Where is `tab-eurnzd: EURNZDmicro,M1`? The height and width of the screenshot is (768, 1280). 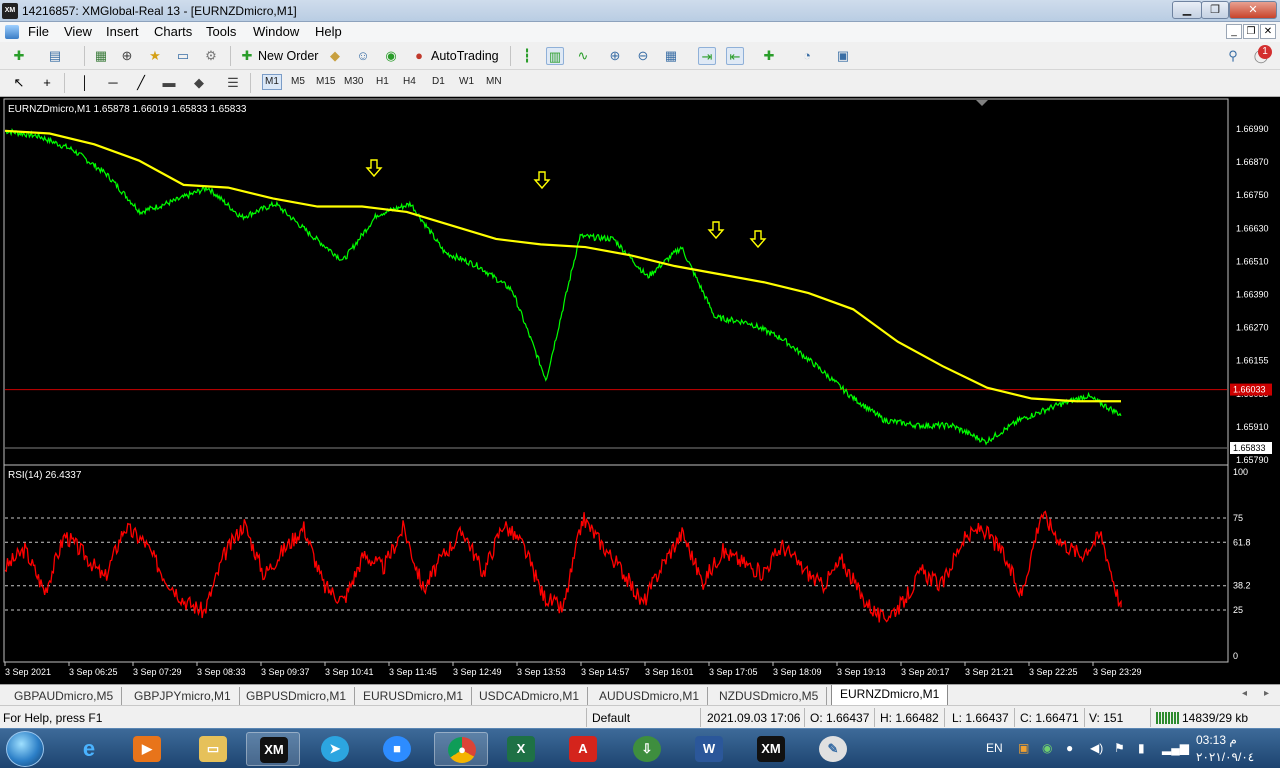 tab-eurnzd: EURNZDmicro,M1 is located at coordinates (890, 695).